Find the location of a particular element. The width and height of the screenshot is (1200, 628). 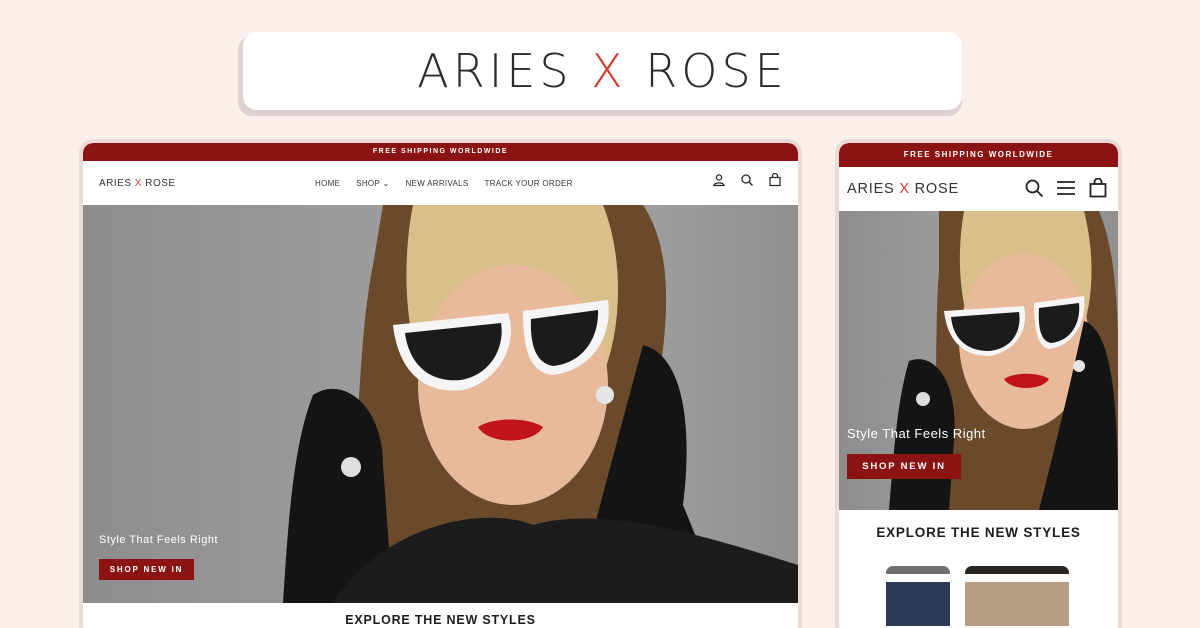

nav-home: HOME is located at coordinates (327, 183).